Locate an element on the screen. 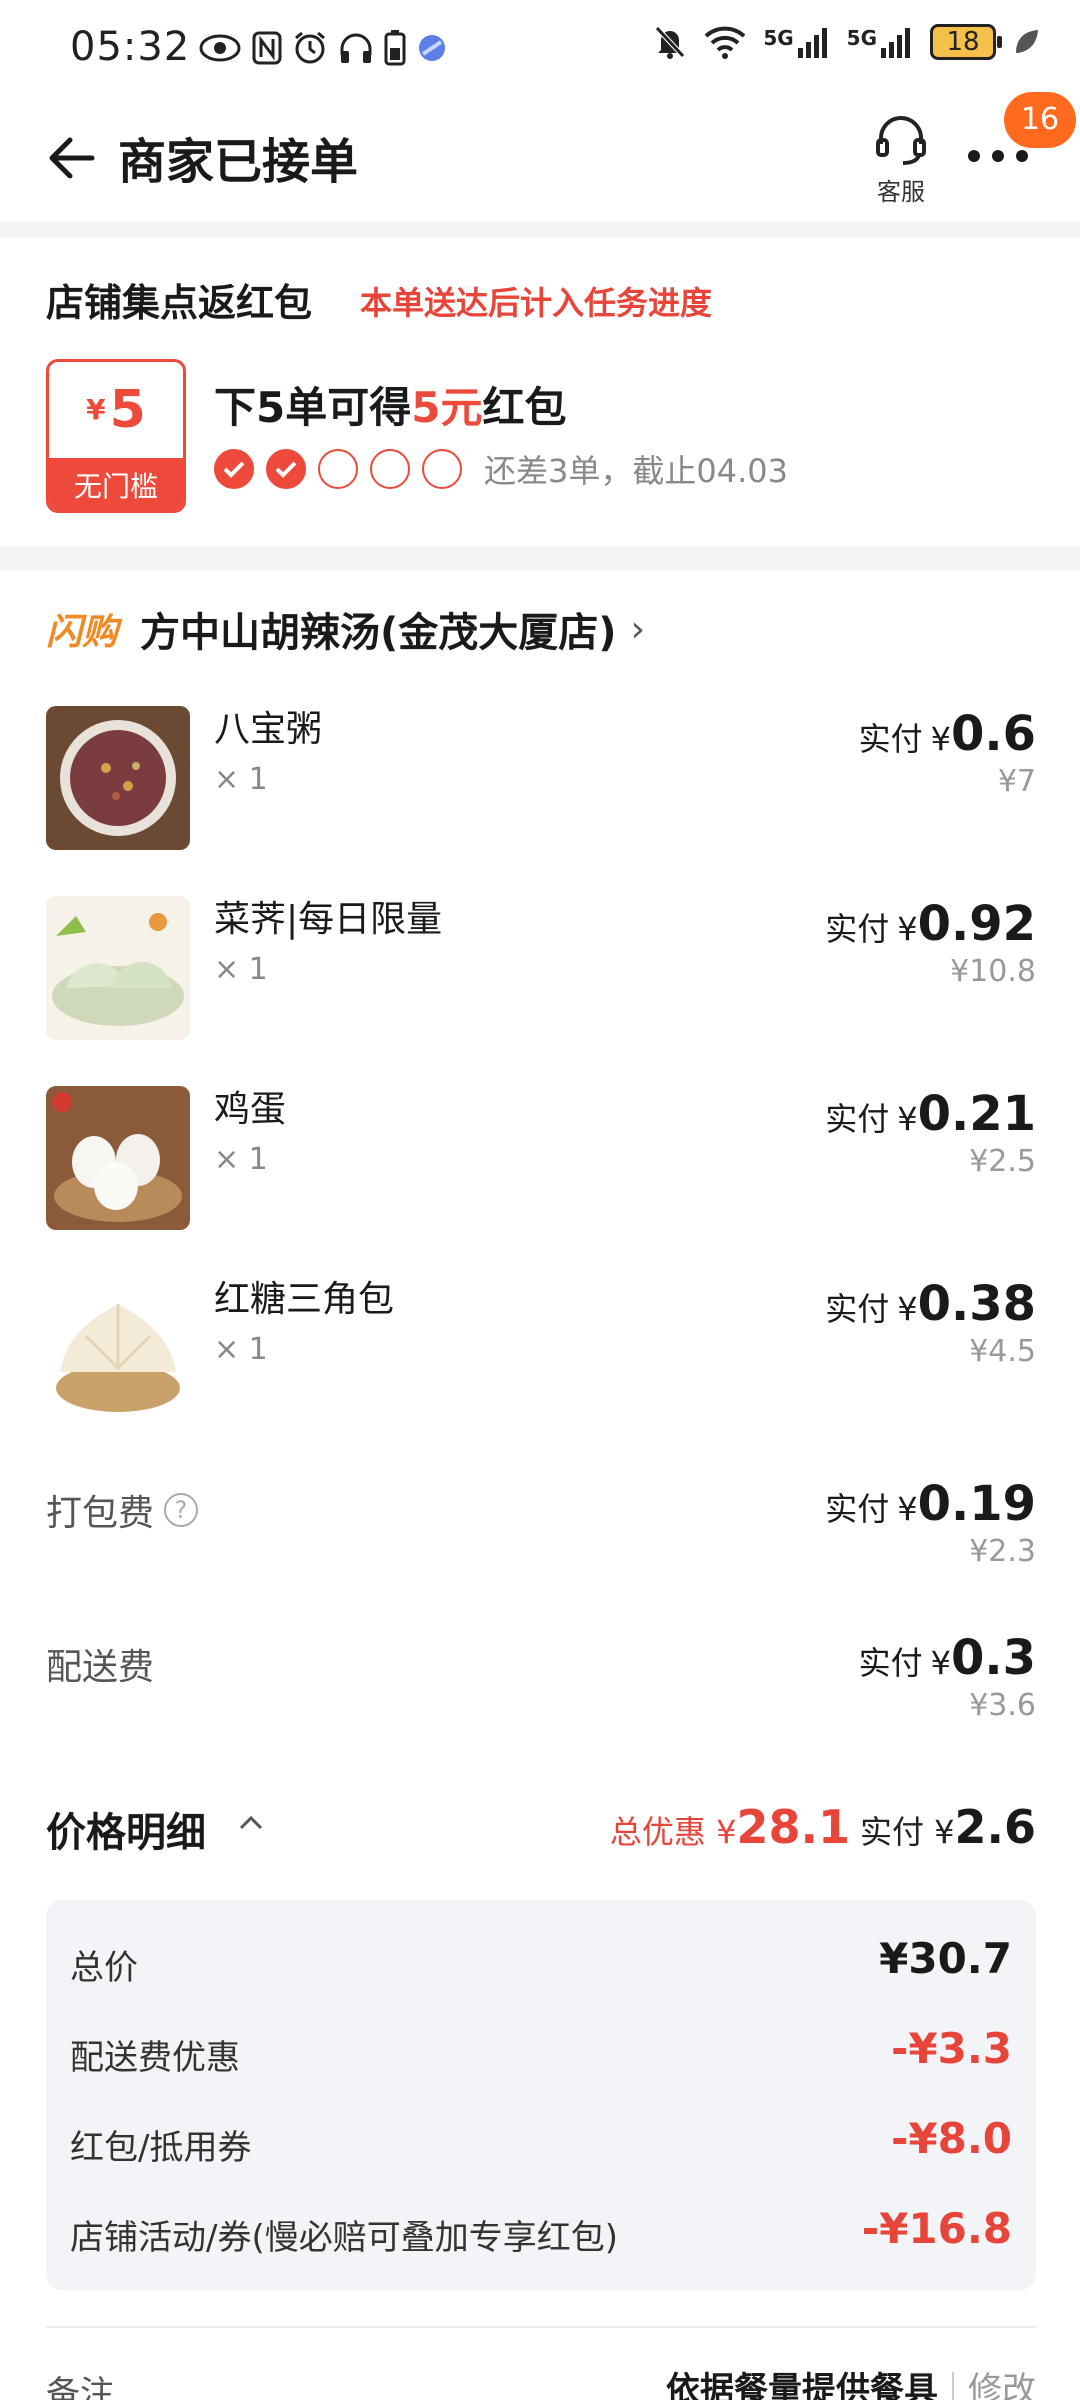 This screenshot has height=2400, width=1080. note-value-row: 依据餐量提供餐具 修改 is located at coordinates (851, 2381).